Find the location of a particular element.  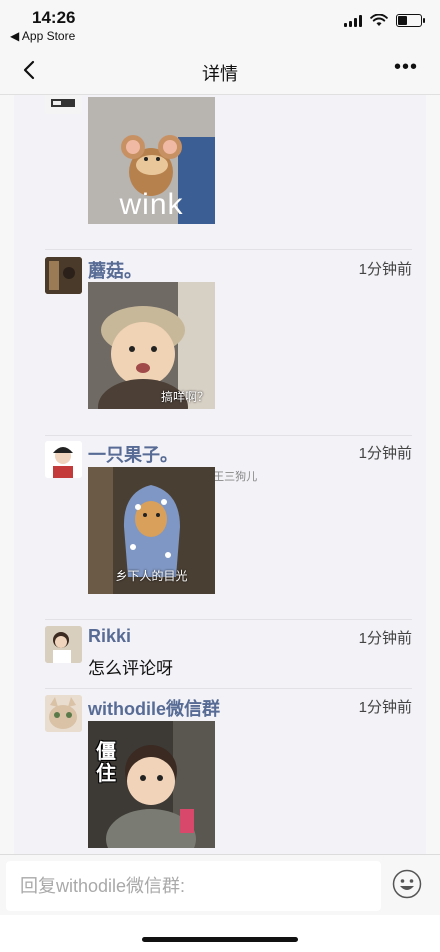

comment-username: 蘑菇。 is located at coordinates (115, 270).